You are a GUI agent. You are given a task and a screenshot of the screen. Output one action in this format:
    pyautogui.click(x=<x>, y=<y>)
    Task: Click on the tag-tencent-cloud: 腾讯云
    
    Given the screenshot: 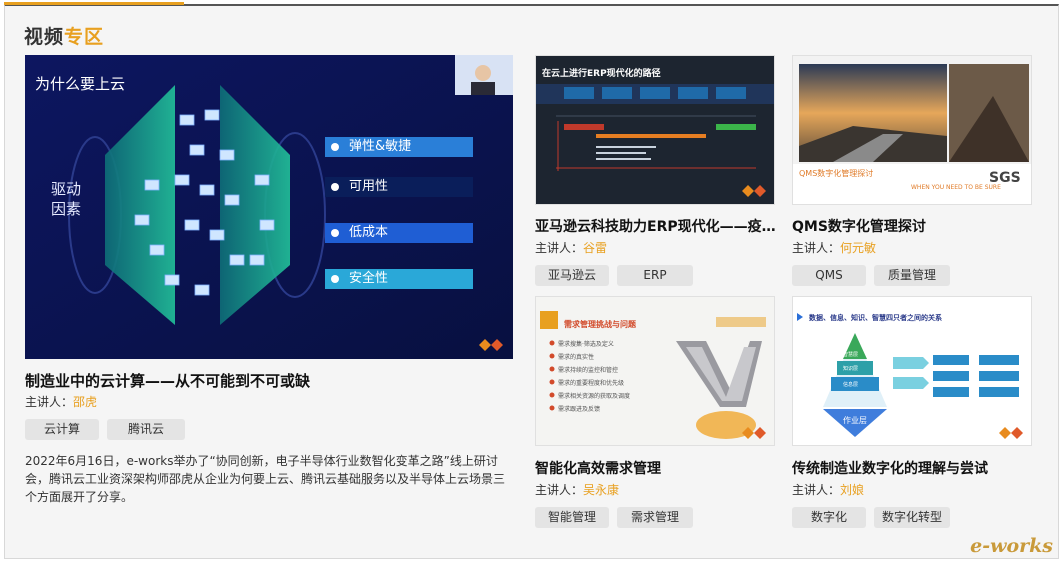 What is the action you would take?
    pyautogui.click(x=146, y=429)
    